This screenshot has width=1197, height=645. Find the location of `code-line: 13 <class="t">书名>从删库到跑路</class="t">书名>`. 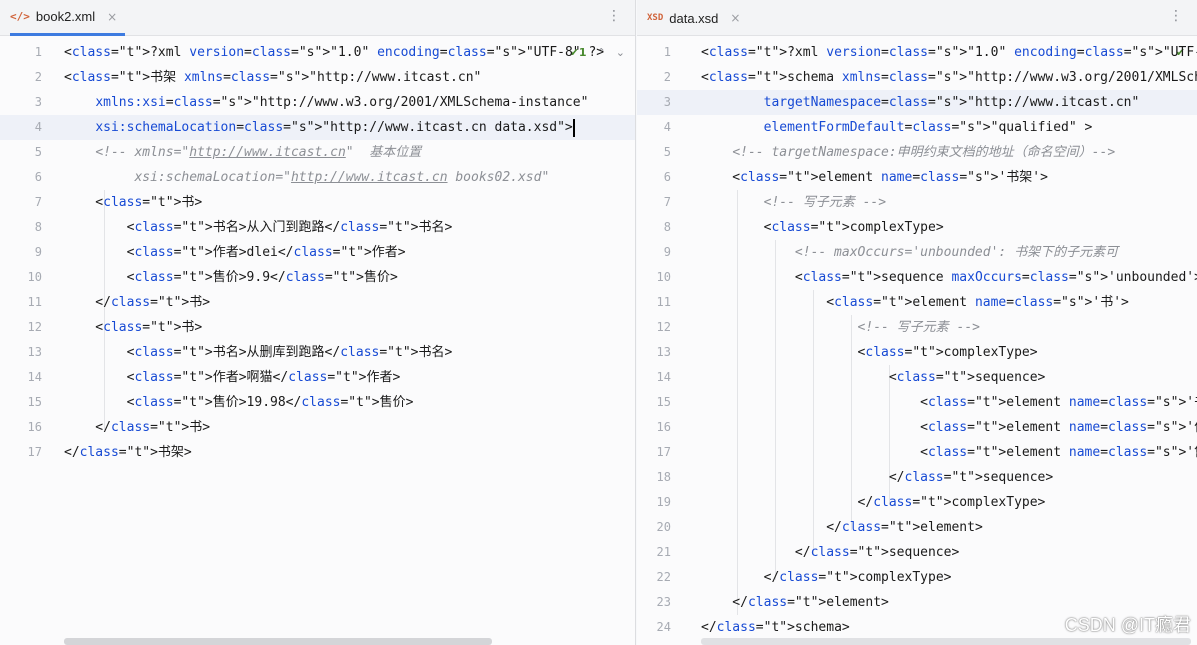

code-line: 13 <class="t">书名>从删库到跑路</class="t">书名> is located at coordinates (317, 352).